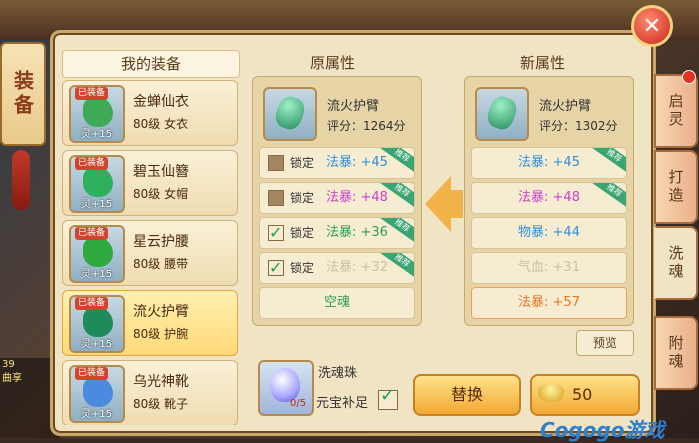 This screenshot has height=443, width=699. I want to click on tab-label: 洗魂, so click(675, 263).